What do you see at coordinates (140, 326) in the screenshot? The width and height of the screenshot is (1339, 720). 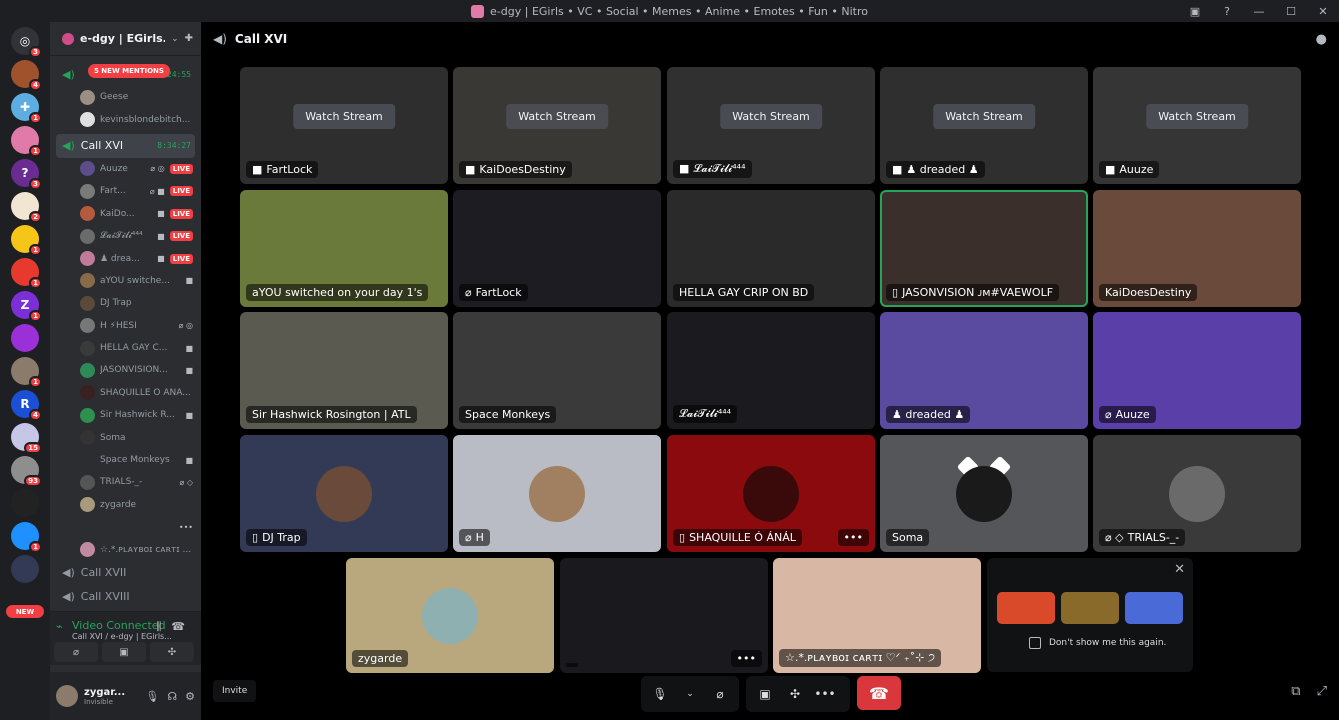 I see `voice-user: H ⚡HESI ⌀ ◎` at bounding box center [140, 326].